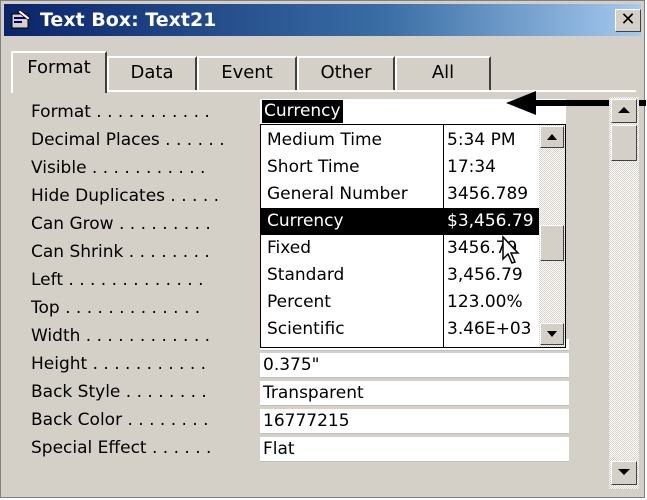 This screenshot has height=500, width=647. What do you see at coordinates (128, 20) in the screenshot?
I see `window-title: Text Box: Text21` at bounding box center [128, 20].